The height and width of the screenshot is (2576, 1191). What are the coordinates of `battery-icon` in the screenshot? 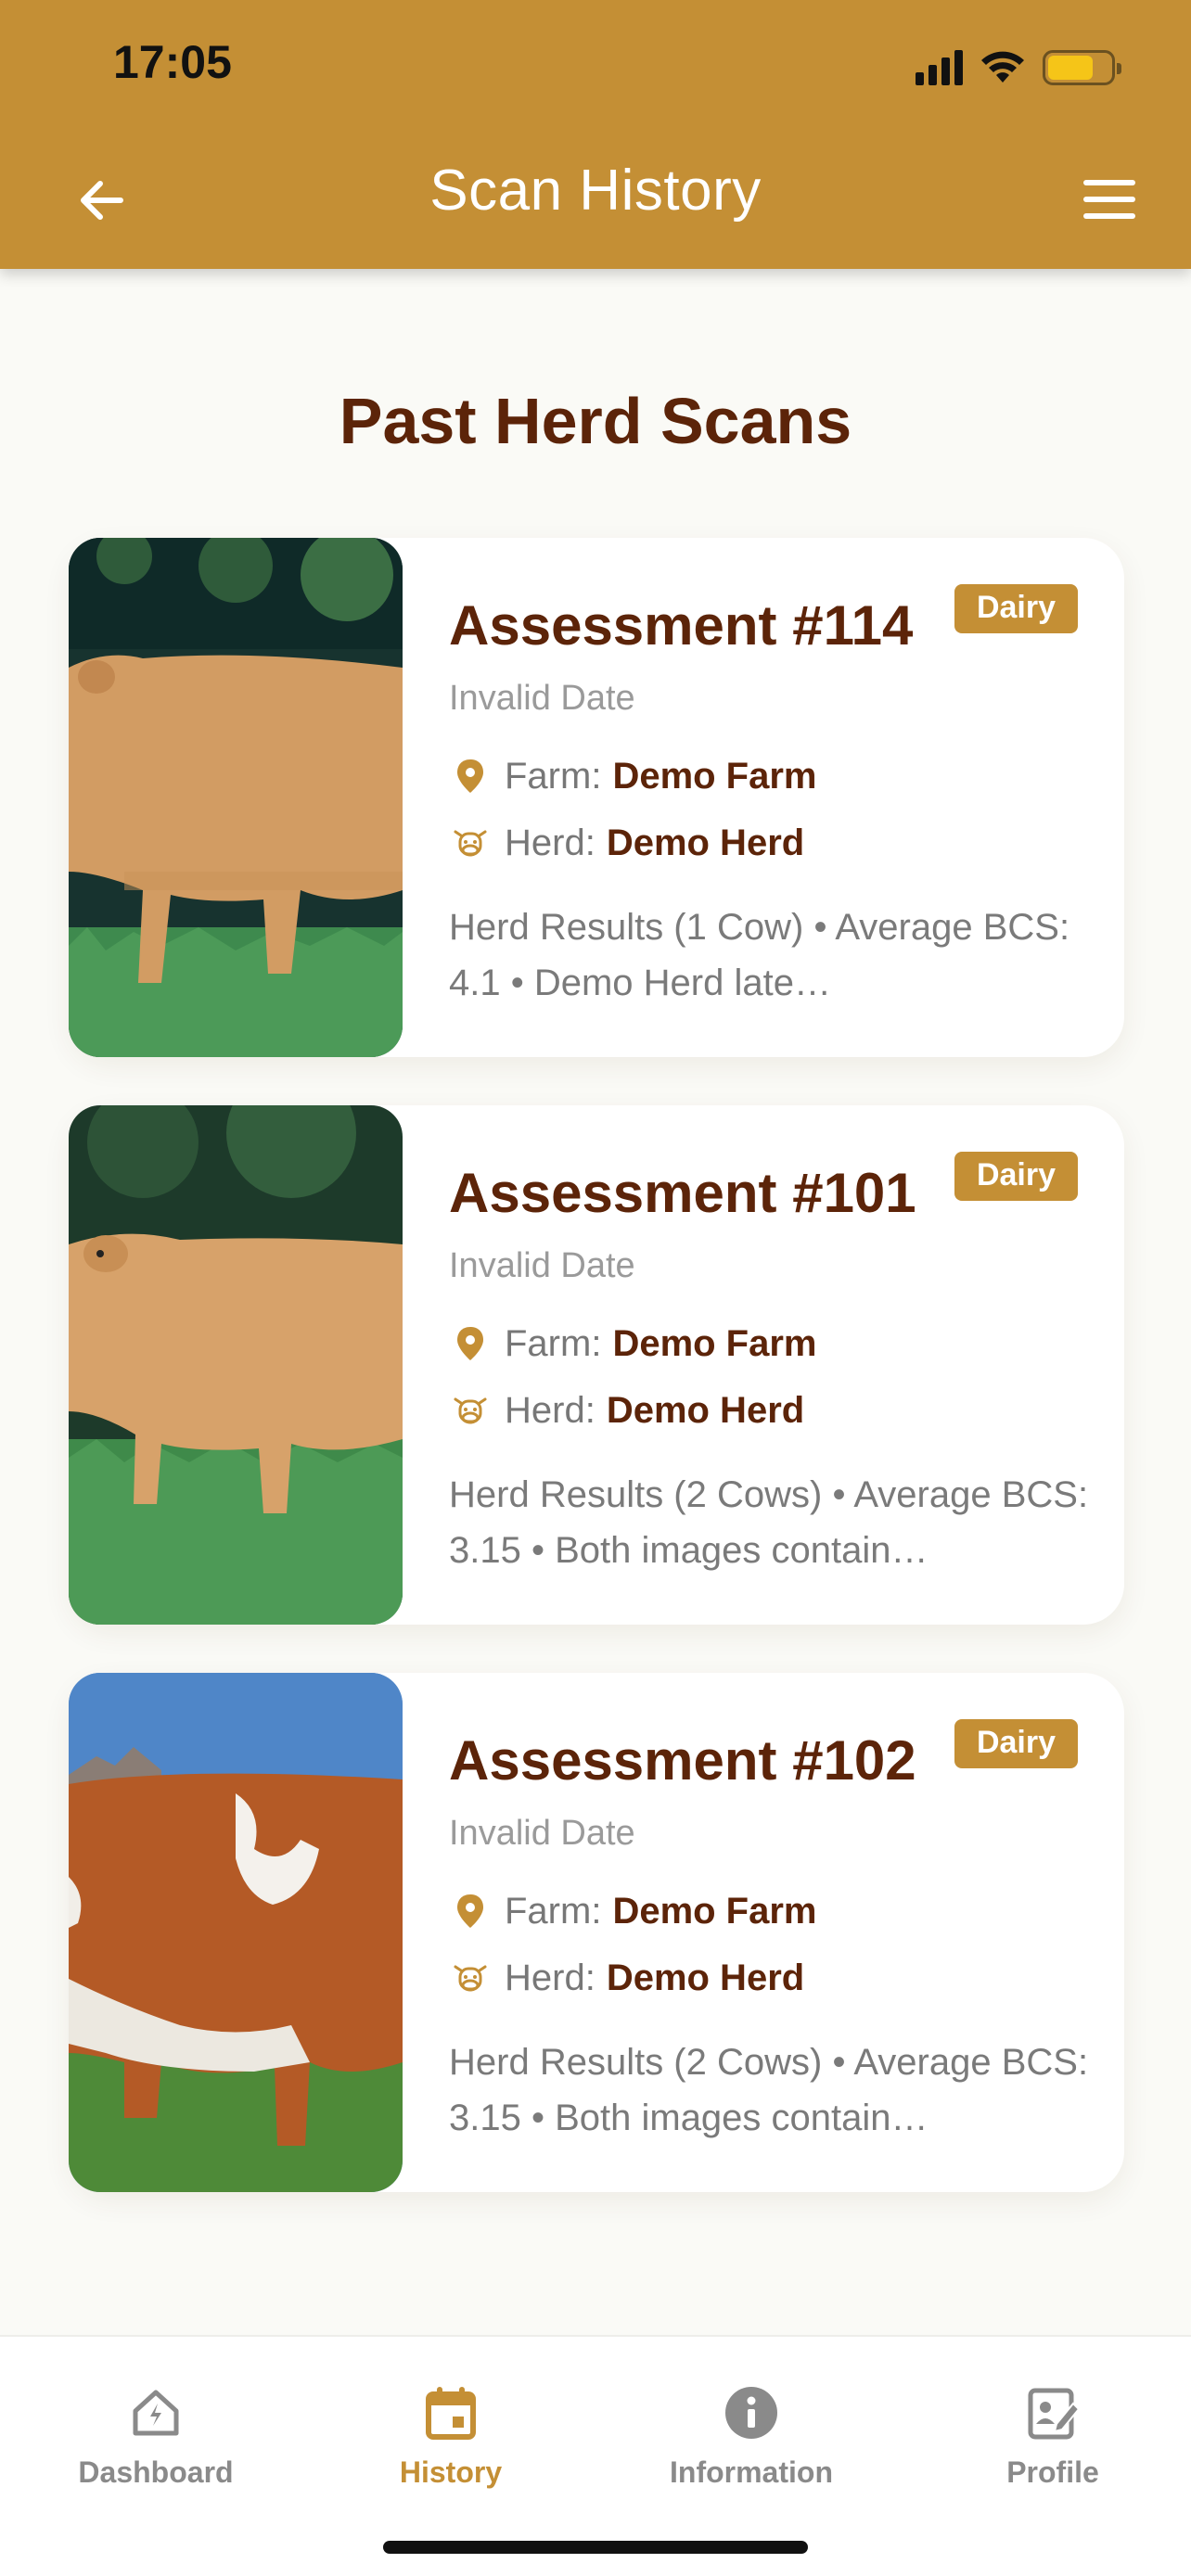 It's located at (1082, 67).